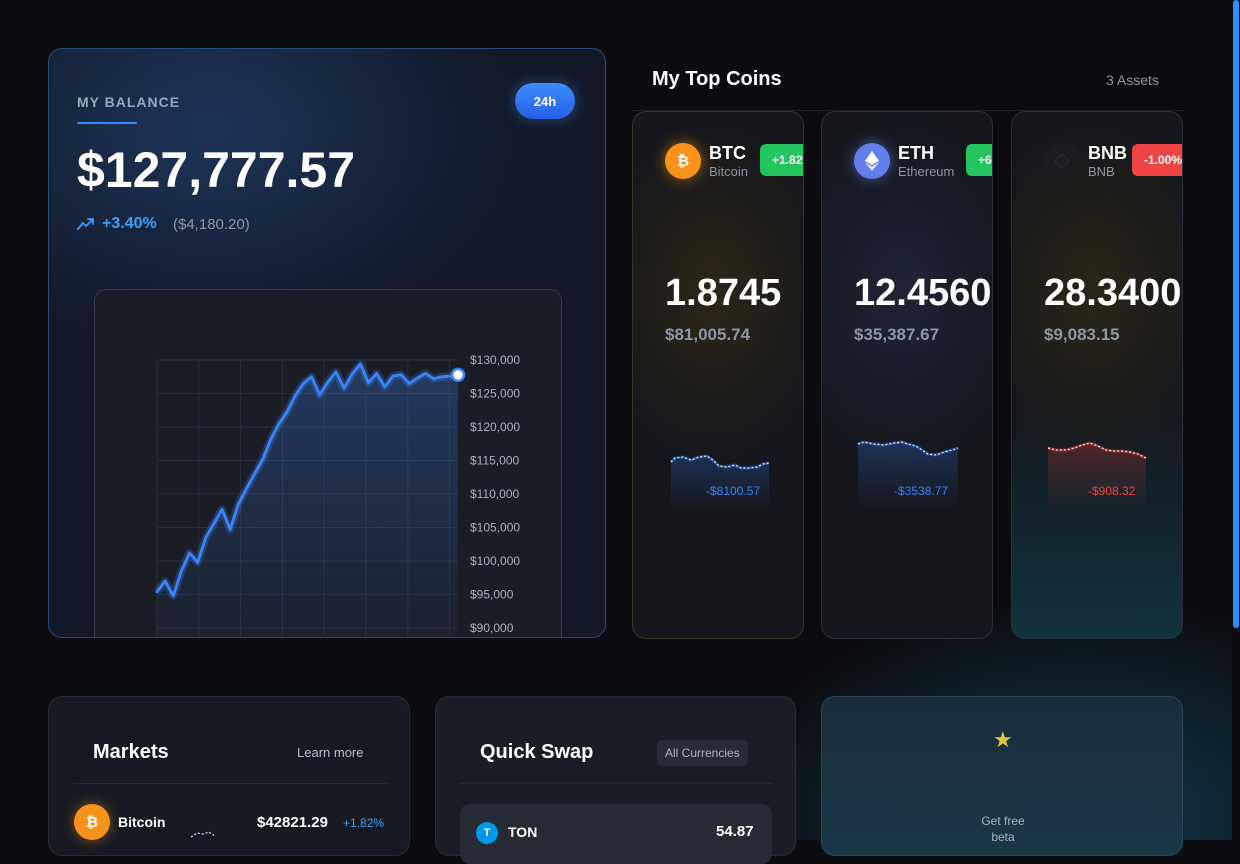 The width and height of the screenshot is (1240, 864). Describe the element at coordinates (1003, 821) in the screenshot. I see `promo-text-line1: Get free` at that location.